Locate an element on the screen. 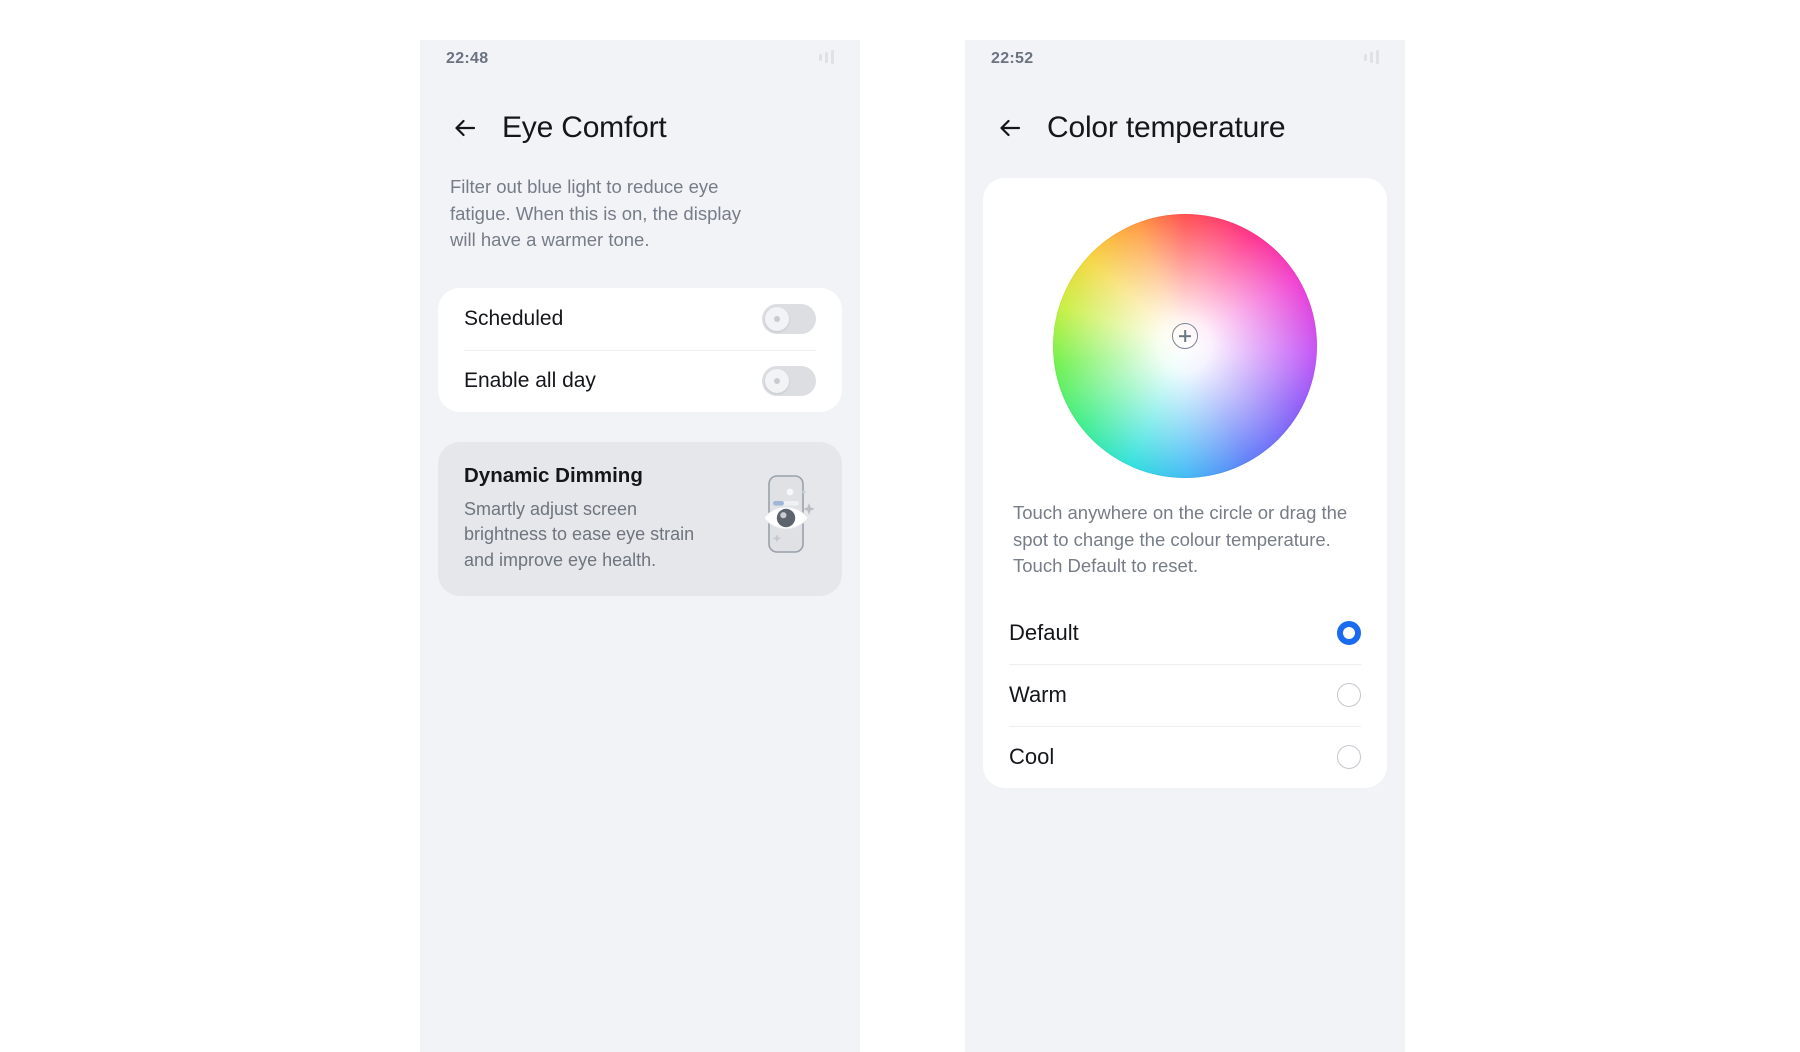  setting-label-scheduled: Scheduled is located at coordinates (514, 318).